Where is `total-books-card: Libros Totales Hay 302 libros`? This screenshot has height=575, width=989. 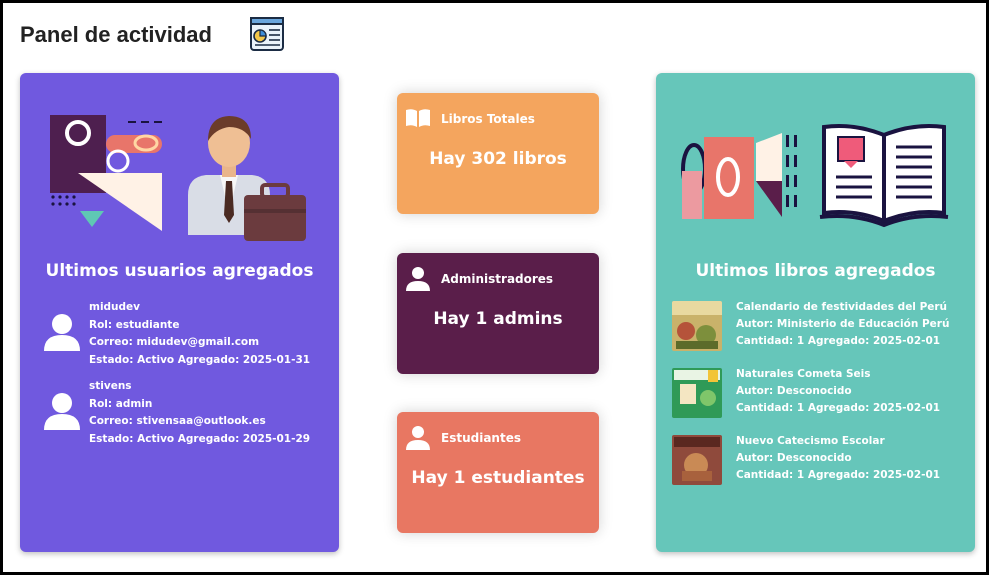
total-books-card: Libros Totales Hay 302 libros is located at coordinates (498, 153).